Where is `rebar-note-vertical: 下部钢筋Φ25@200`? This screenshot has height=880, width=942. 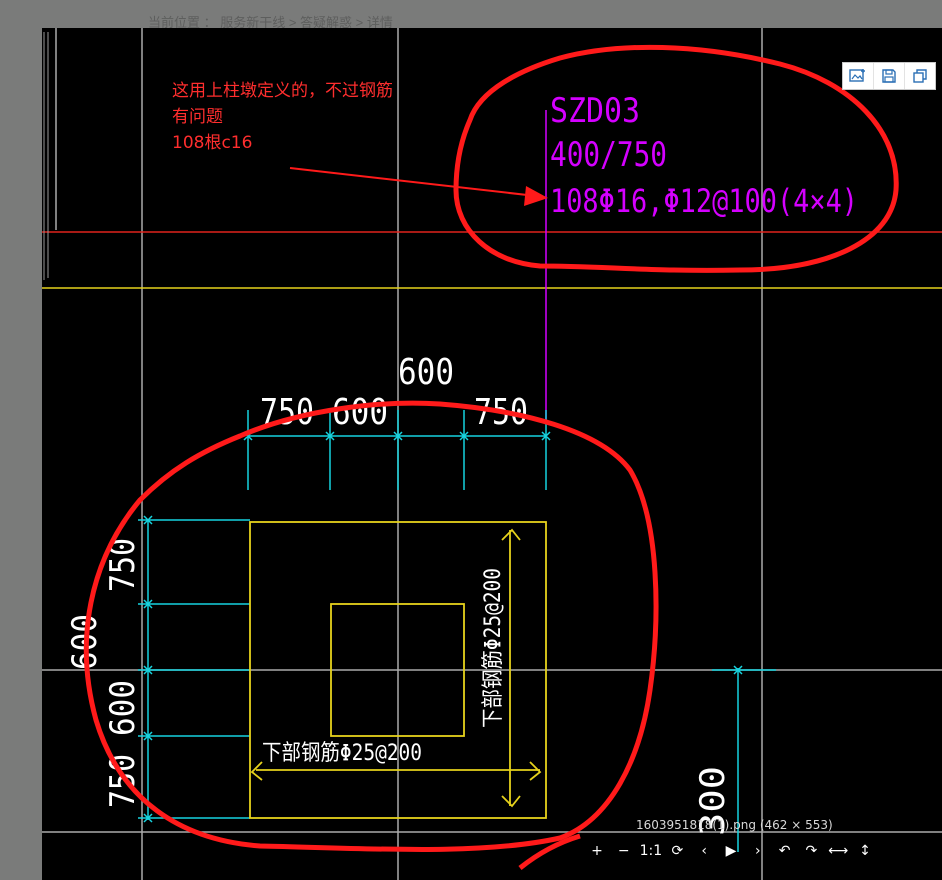 rebar-note-vertical: 下部钢筋Φ25@200 is located at coordinates (493, 648).